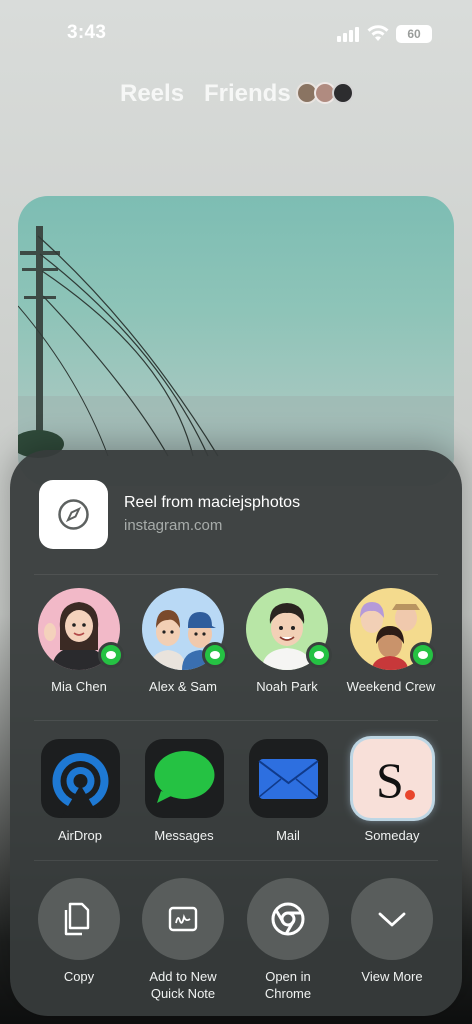  I want to click on app-label: Someday, so click(392, 835).